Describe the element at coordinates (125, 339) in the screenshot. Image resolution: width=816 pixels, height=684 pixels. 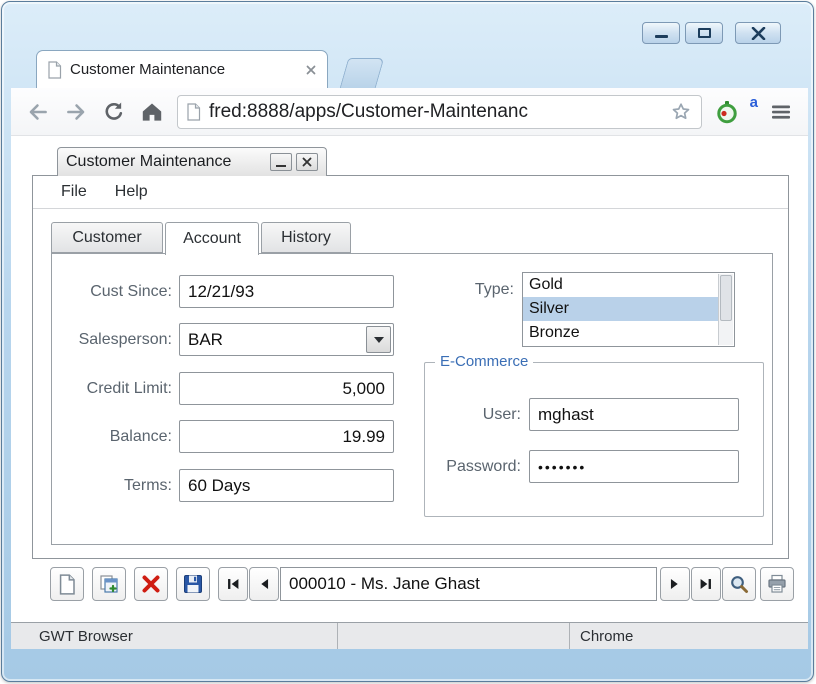
I see `salesperson-label: Salesperson:` at that location.